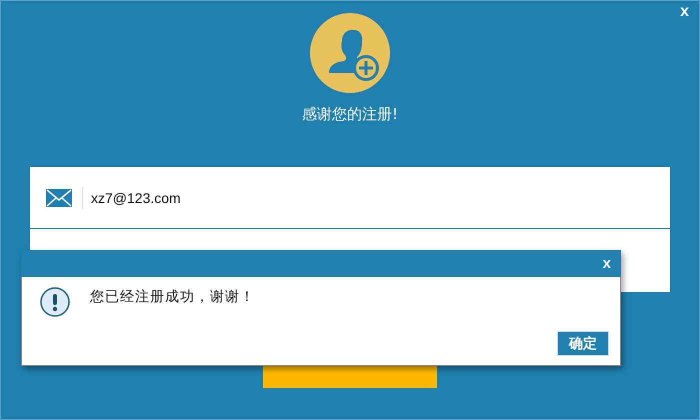 This screenshot has width=700, height=420. What do you see at coordinates (350, 114) in the screenshot?
I see `window-title: 感谢您的注册!` at bounding box center [350, 114].